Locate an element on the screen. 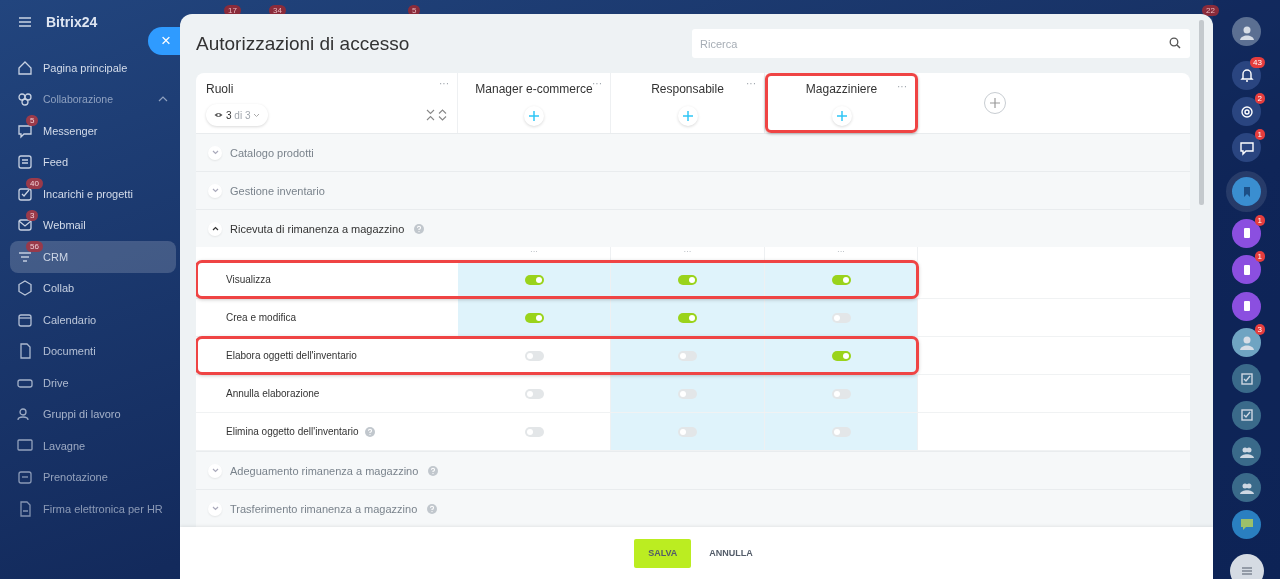  count-badge: 2 is located at coordinates (1259, 99).